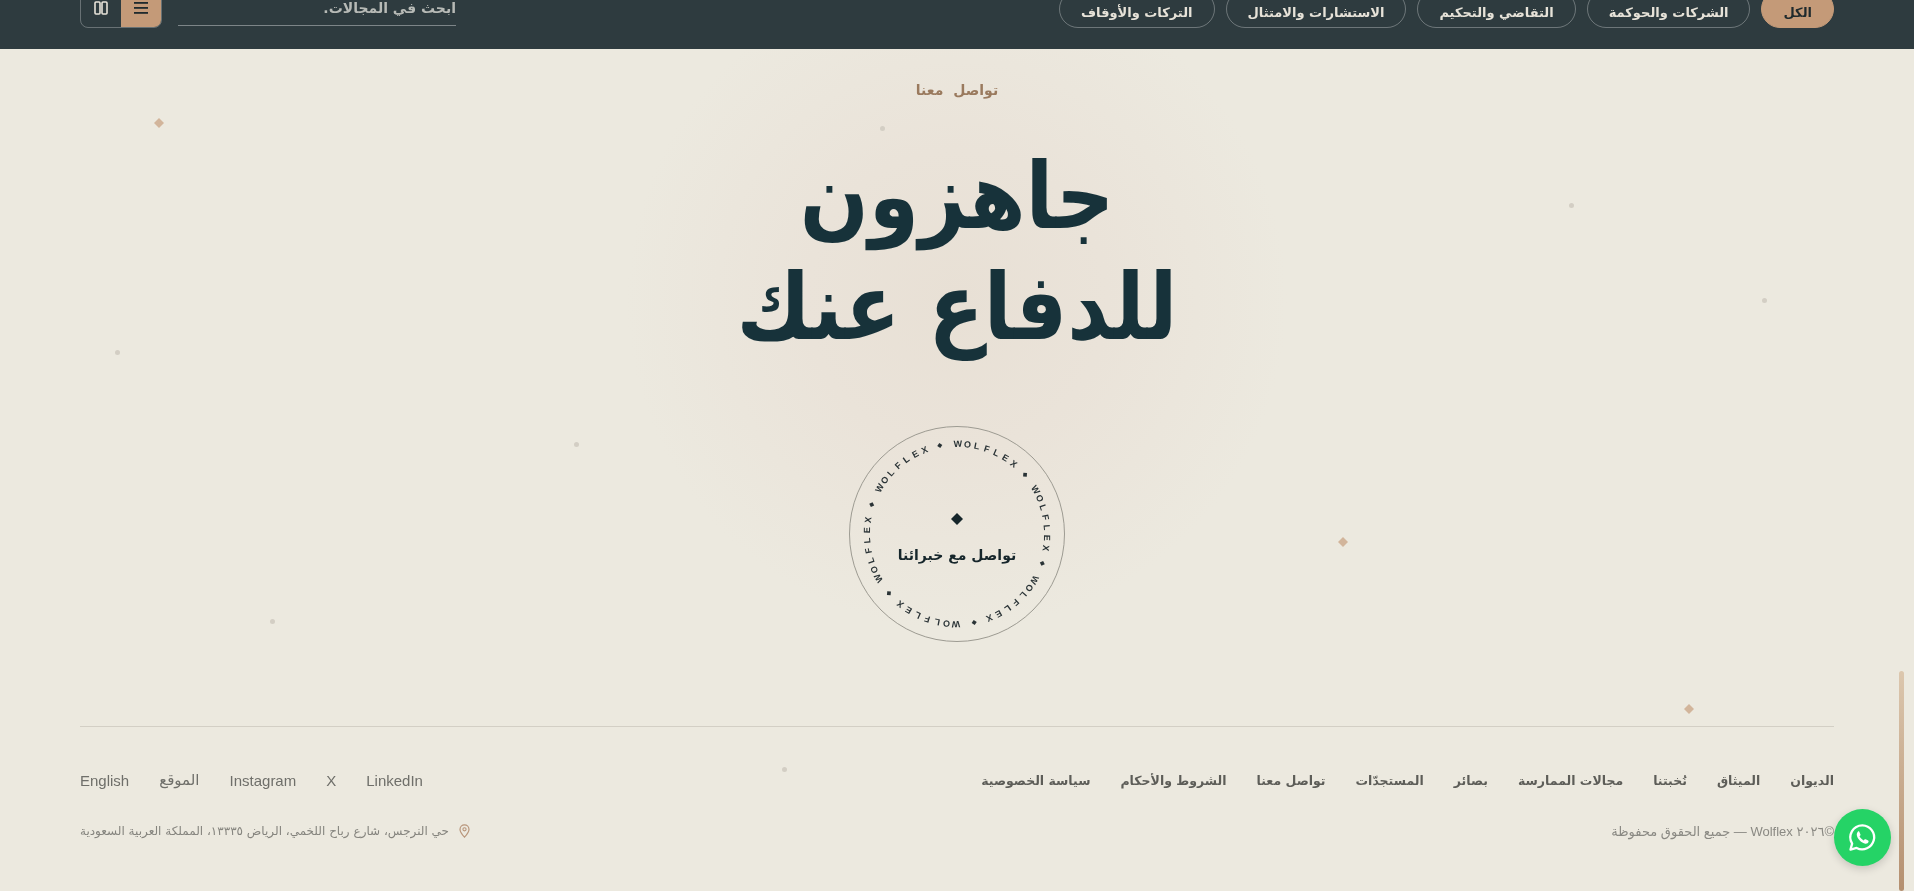  I want to click on search-field: ابحث في المجالات., so click(317, 13).